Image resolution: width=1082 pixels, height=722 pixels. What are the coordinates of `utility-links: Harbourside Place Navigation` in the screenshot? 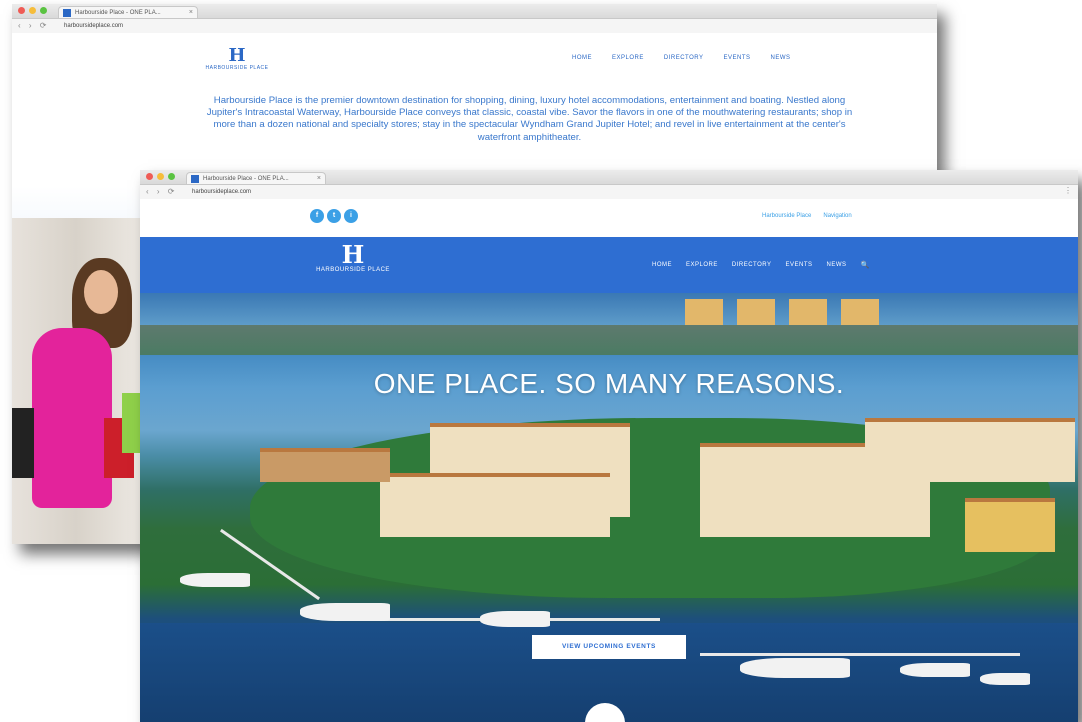 It's located at (807, 216).